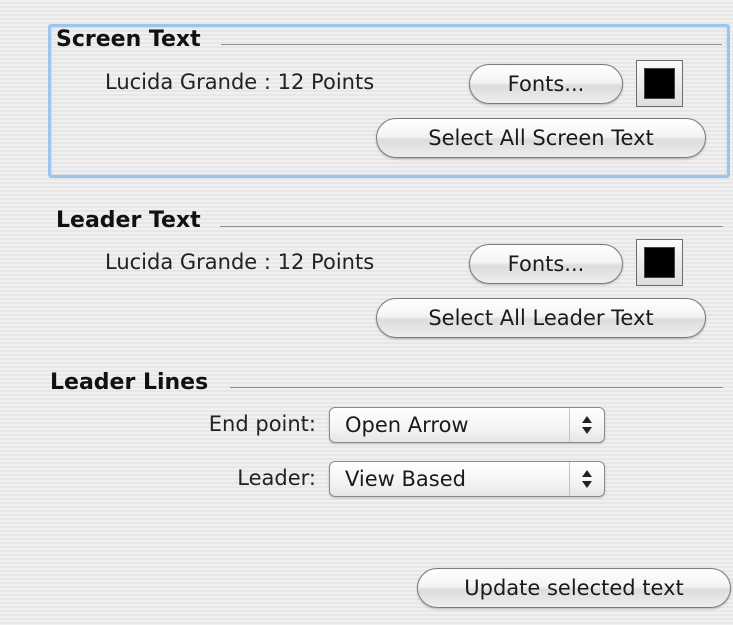 The height and width of the screenshot is (625, 733). I want to click on leader-lines-title: Leader Lines, so click(129, 382).